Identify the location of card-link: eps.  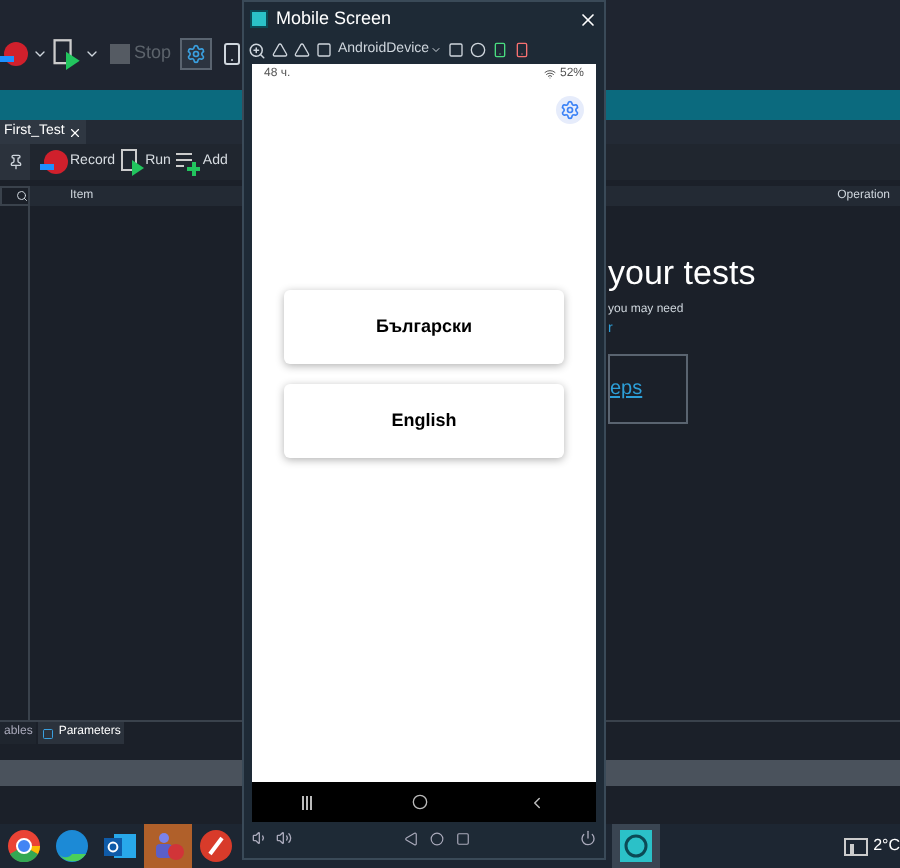
(626, 388).